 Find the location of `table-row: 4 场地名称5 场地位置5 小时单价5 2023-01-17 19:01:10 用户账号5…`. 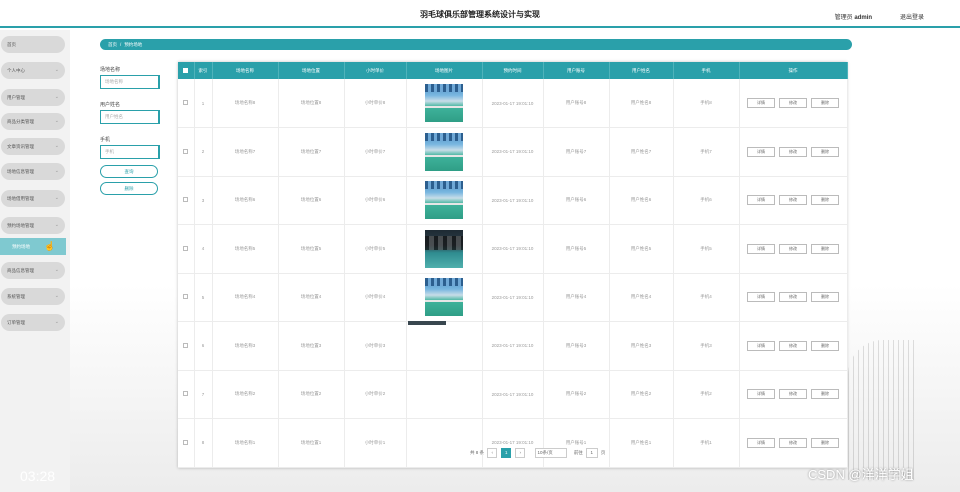

table-row: 4 场地名称5 场地位置5 小时单价5 2023-01-17 19:01:10 用户账号5… is located at coordinates (513, 249).